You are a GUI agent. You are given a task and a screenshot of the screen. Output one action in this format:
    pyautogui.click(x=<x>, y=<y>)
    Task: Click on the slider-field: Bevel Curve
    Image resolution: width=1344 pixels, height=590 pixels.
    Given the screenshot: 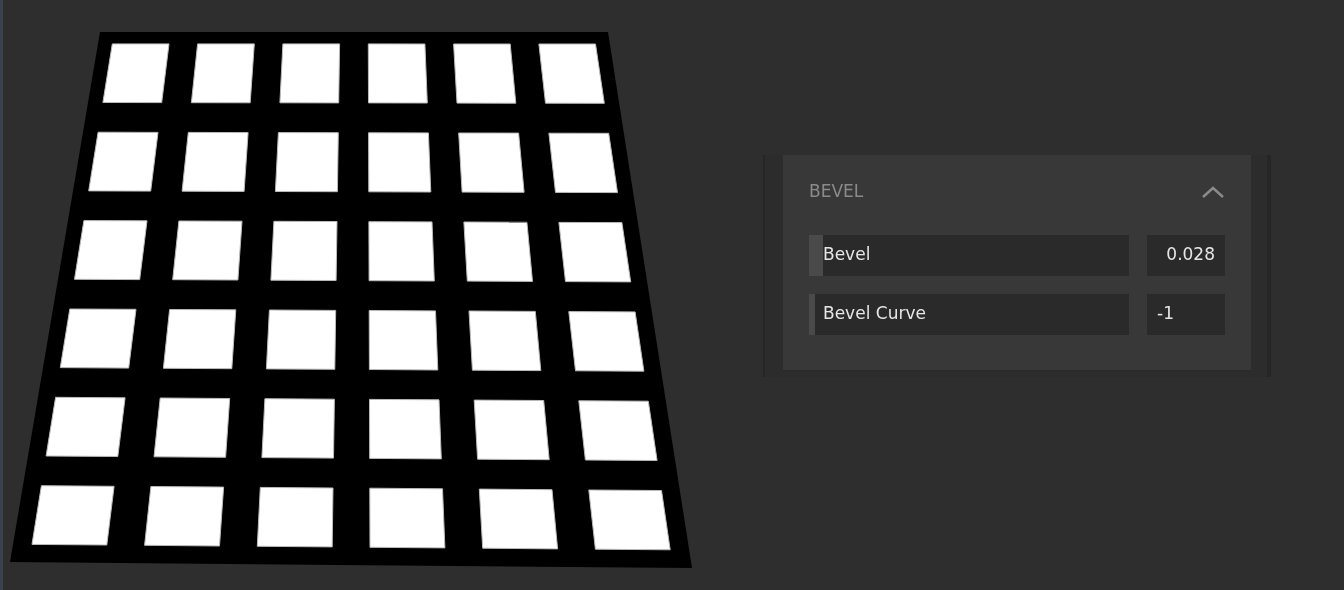 What is the action you would take?
    pyautogui.click(x=969, y=314)
    